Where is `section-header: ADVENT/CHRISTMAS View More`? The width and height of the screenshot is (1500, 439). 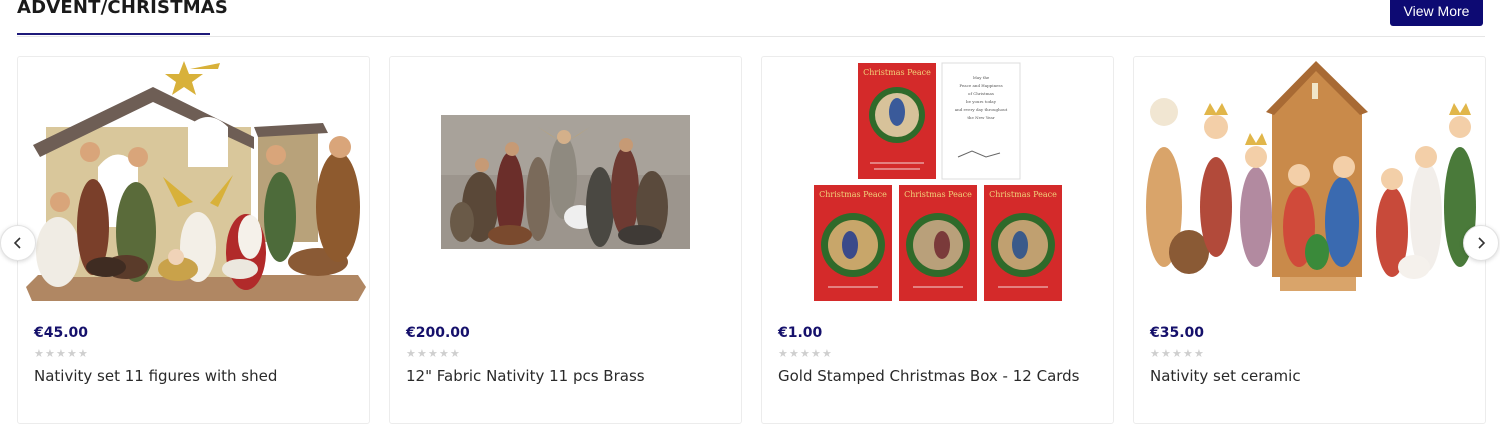 section-header: ADVENT/CHRISTMAS View More is located at coordinates (750, 20).